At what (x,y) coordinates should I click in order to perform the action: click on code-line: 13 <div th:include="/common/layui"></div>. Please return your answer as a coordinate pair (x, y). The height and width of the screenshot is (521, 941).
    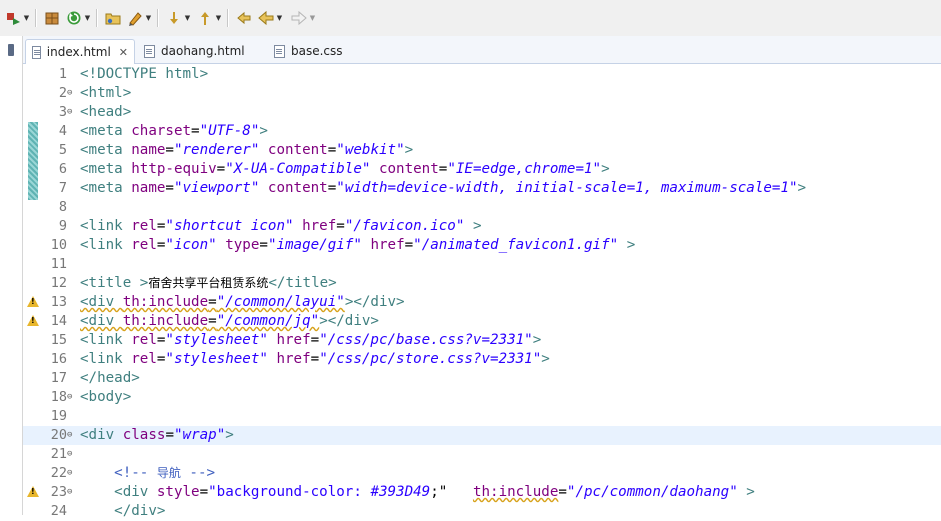
    Looking at the image, I should click on (227, 302).